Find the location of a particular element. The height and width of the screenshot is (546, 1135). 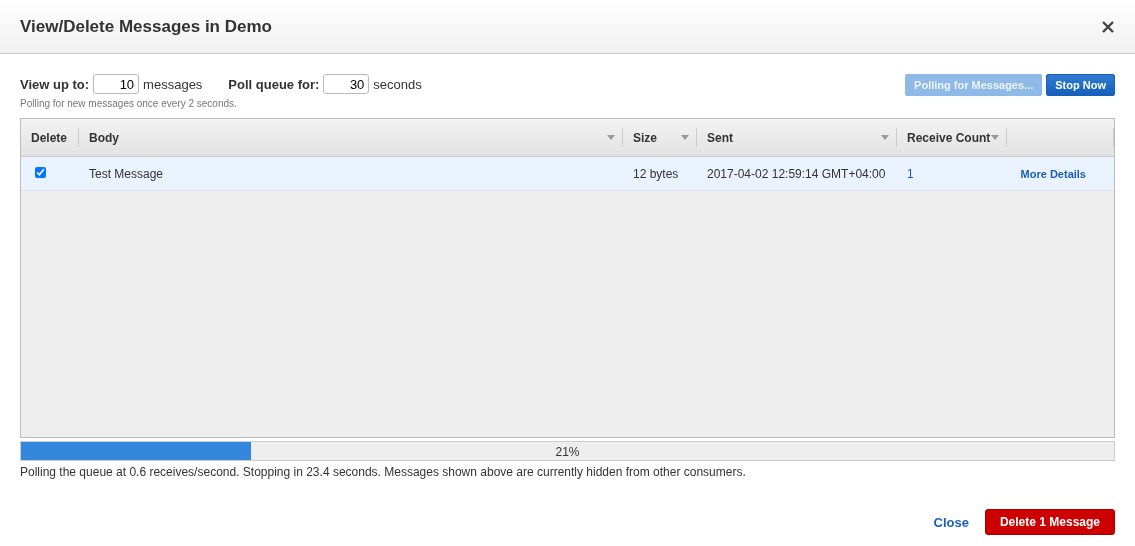

field-label: Poll queue for: is located at coordinates (274, 84).